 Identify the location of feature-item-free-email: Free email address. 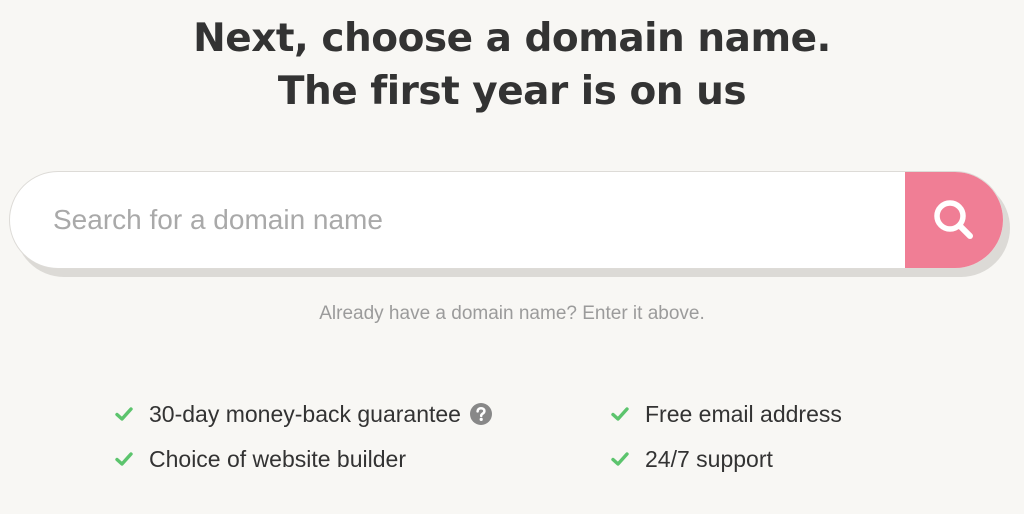
(726, 414).